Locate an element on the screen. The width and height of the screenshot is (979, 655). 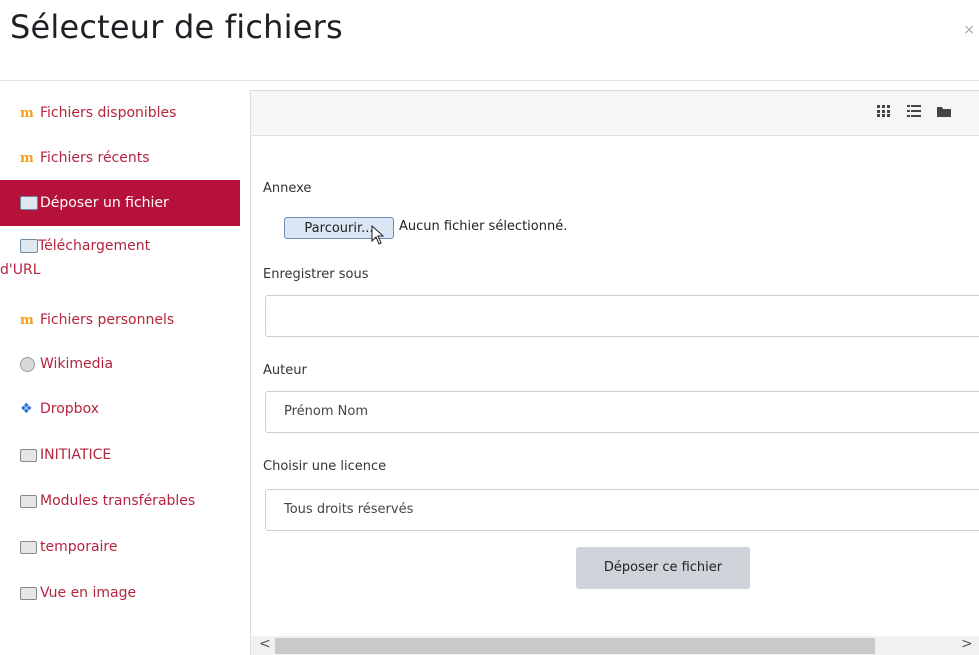
sidebar-item-fichiers-disponibles: m Fichiers disponibles is located at coordinates (120, 113).